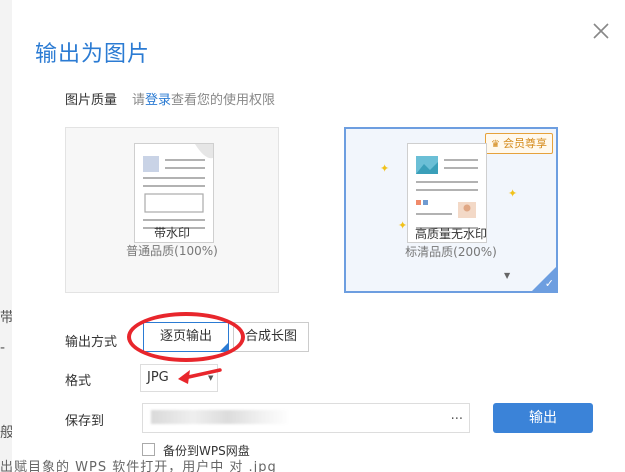 This screenshot has height=472, width=625. Describe the element at coordinates (158, 377) in the screenshot. I see `format-value: JPG` at that location.